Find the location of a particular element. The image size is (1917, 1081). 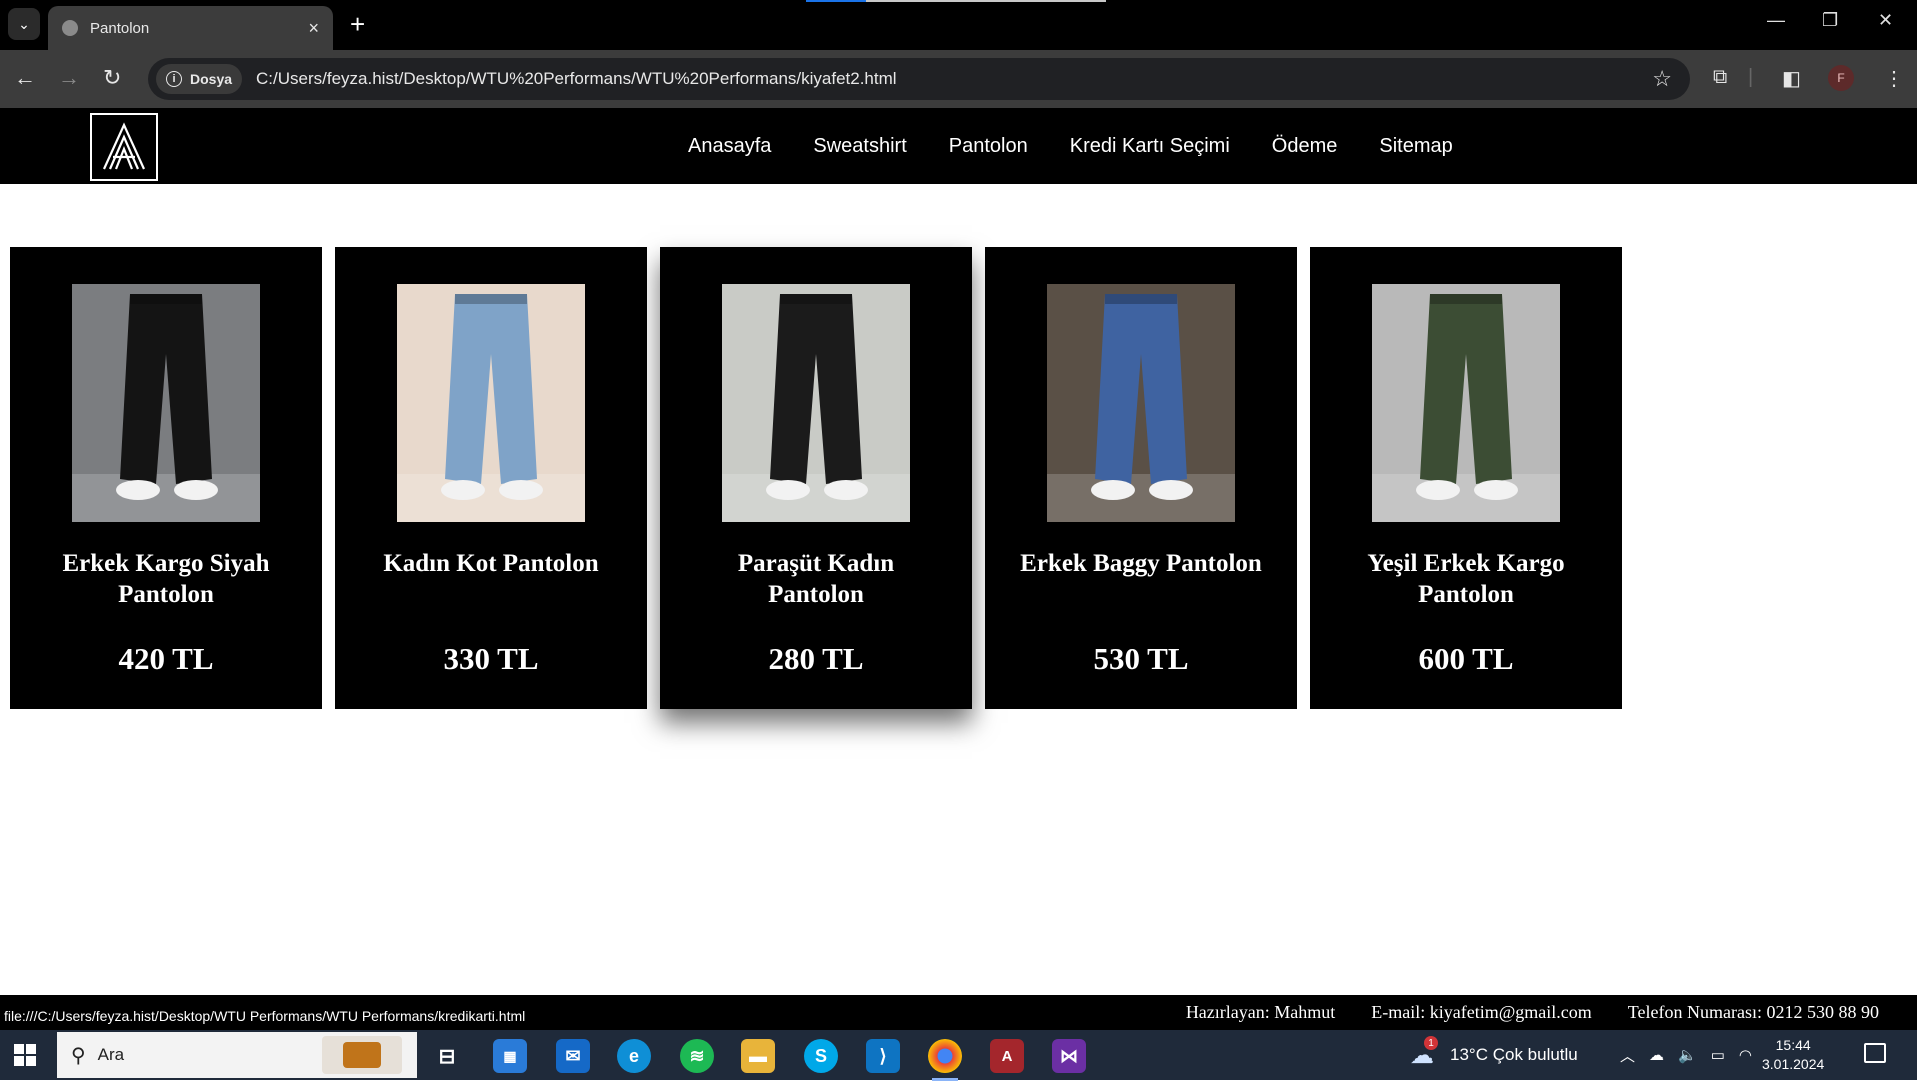

clock-date: 3.01.2024 is located at coordinates (1793, 1064).